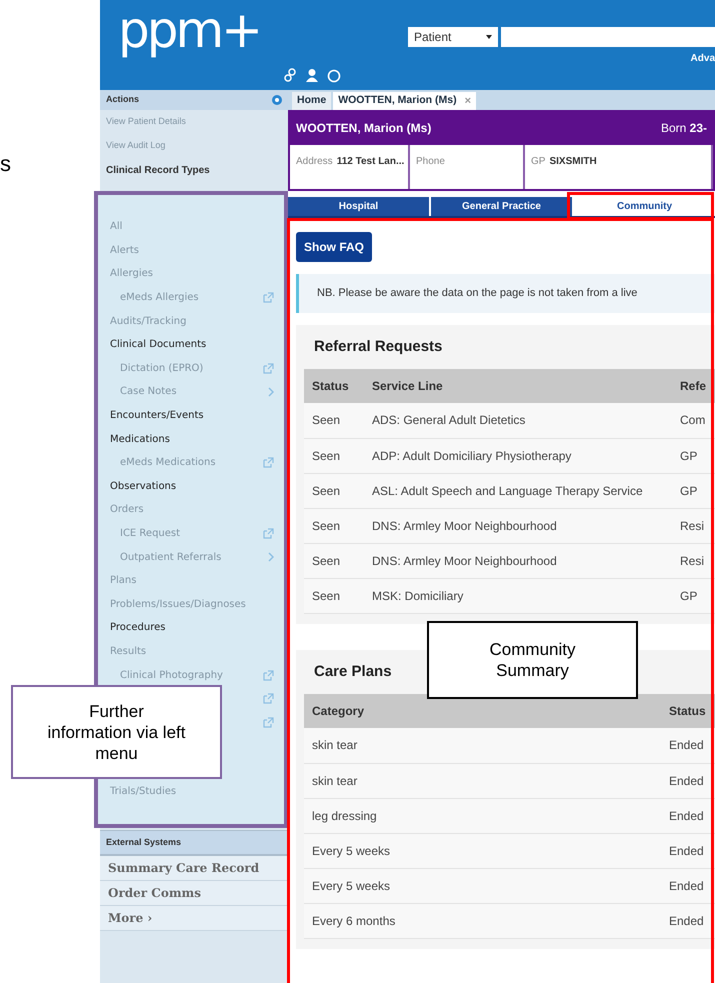 The image size is (715, 983). What do you see at coordinates (518, 420) in the screenshot?
I see `table-cell: ADS: General Adult Dietetics` at bounding box center [518, 420].